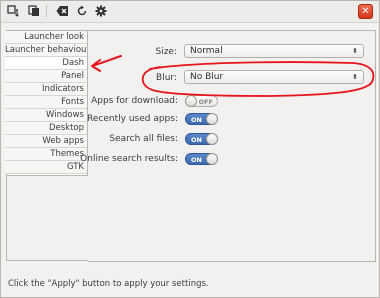 The height and width of the screenshot is (298, 380). I want to click on toolbar-separator, so click(46, 11).